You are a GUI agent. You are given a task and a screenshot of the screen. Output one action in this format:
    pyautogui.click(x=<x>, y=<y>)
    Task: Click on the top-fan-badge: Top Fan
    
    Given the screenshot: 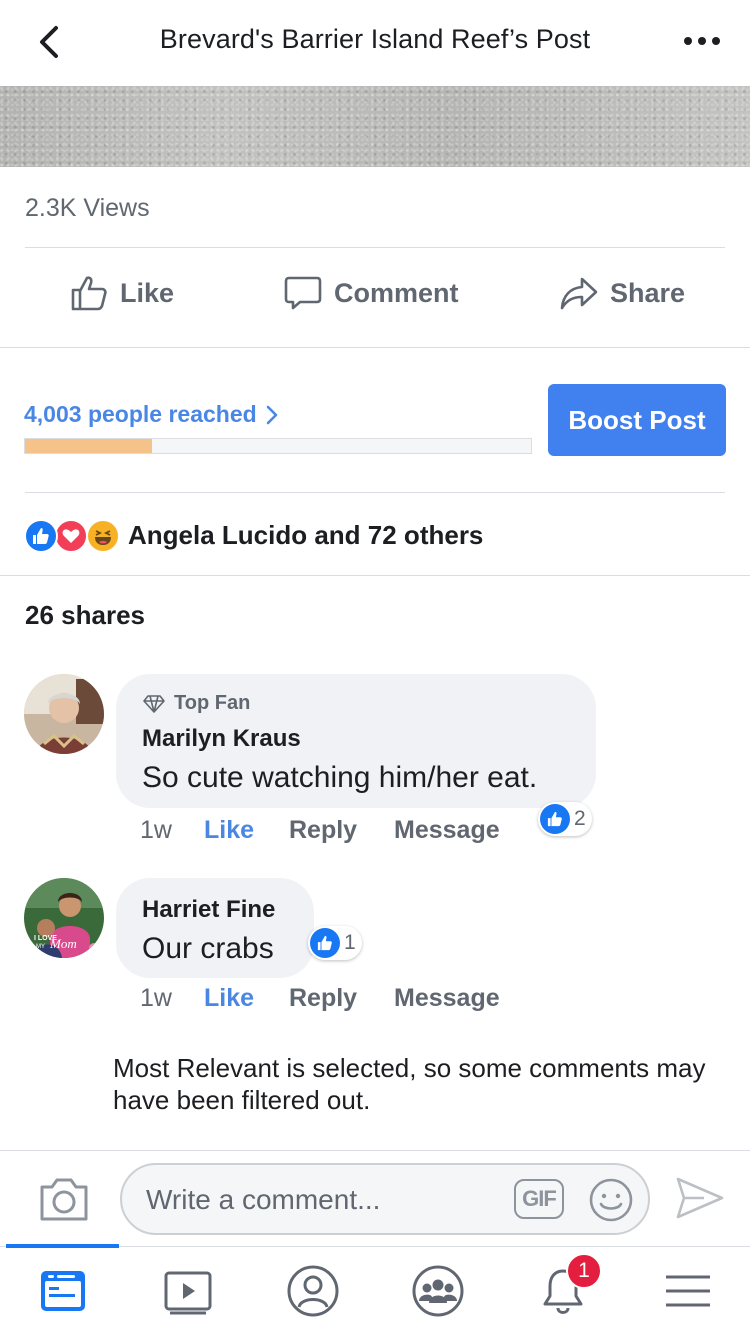 What is the action you would take?
    pyautogui.click(x=356, y=703)
    